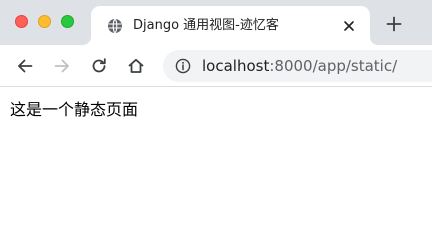 The image size is (432, 240). I want to click on window-maximize-button, so click(67, 21).